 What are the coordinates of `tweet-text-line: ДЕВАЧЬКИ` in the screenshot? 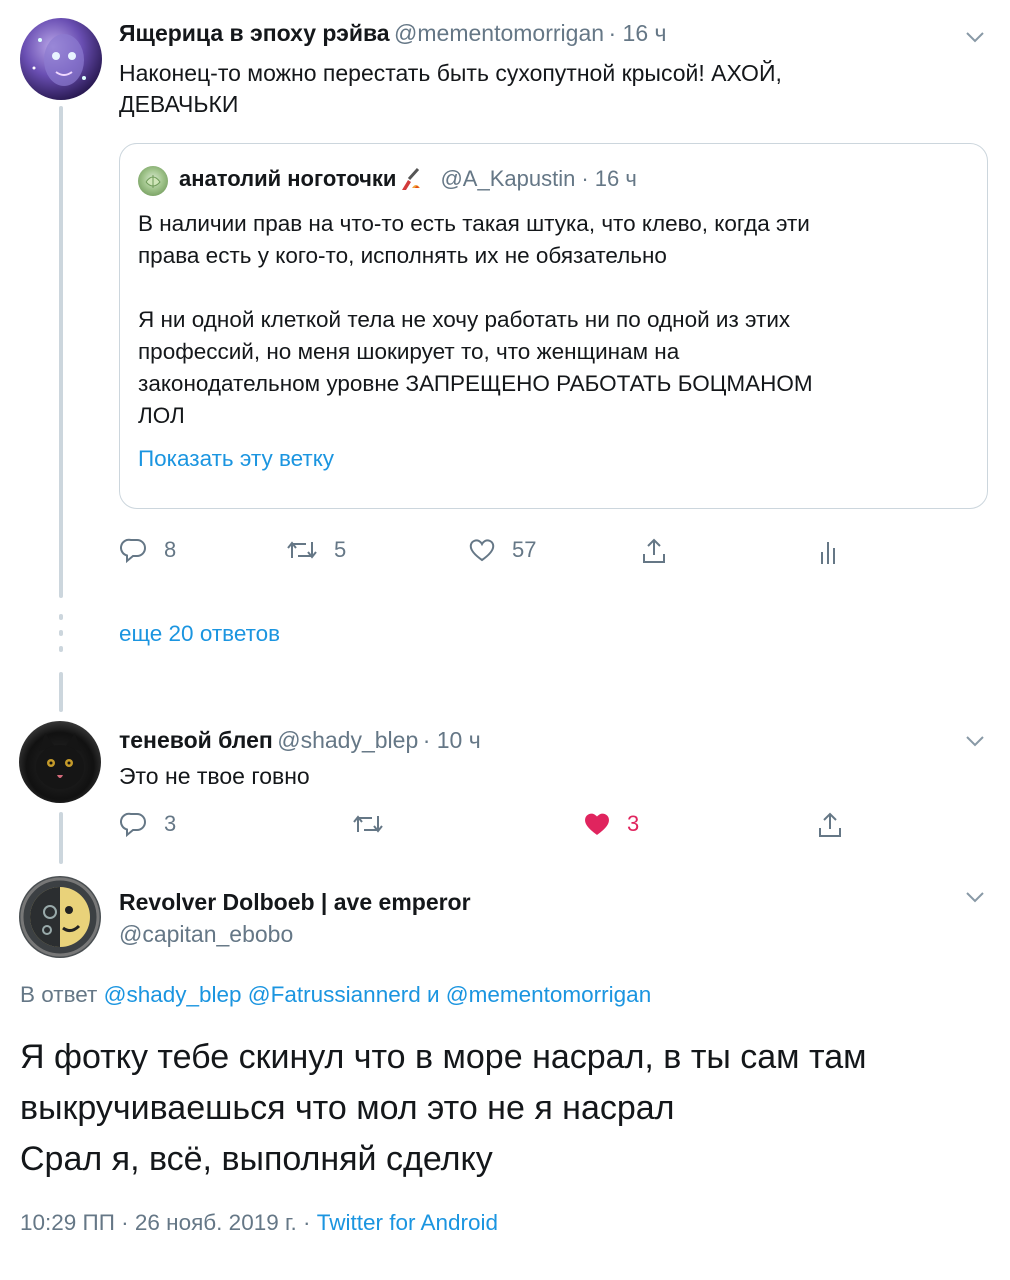 It's located at (179, 104).